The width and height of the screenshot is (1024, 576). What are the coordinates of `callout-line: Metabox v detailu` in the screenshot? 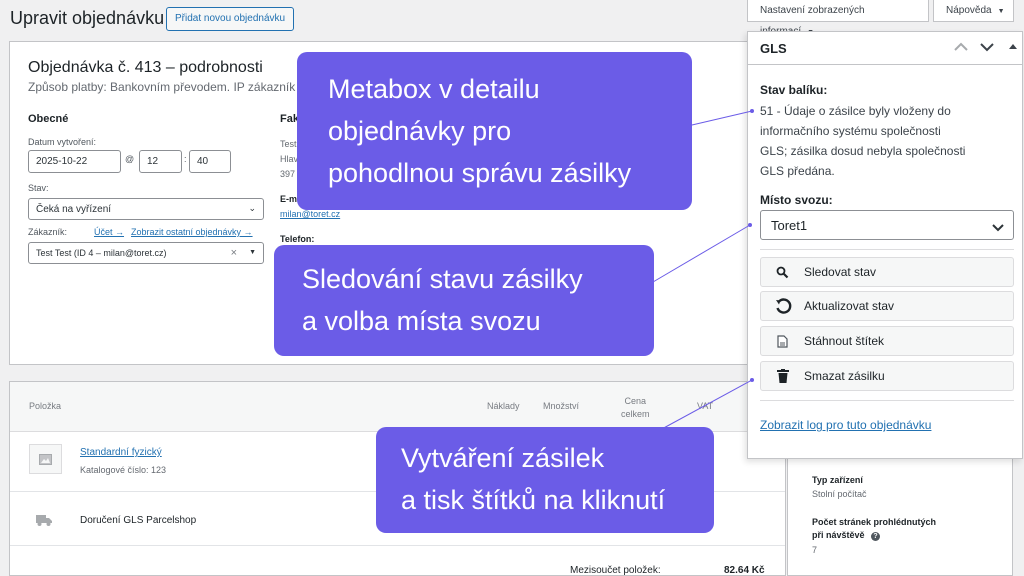 It's located at (434, 89).